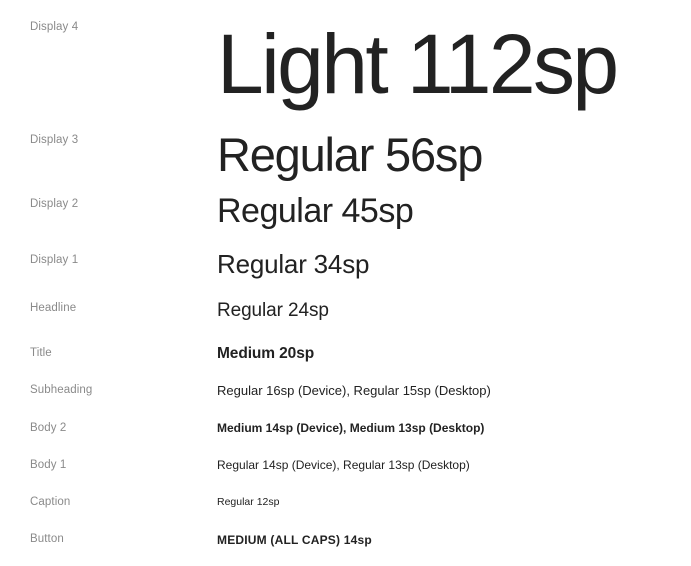 Image resolution: width=691 pixels, height=566 pixels. Describe the element at coordinates (61, 390) in the screenshot. I see `row-label-subheading: Subheading` at that location.